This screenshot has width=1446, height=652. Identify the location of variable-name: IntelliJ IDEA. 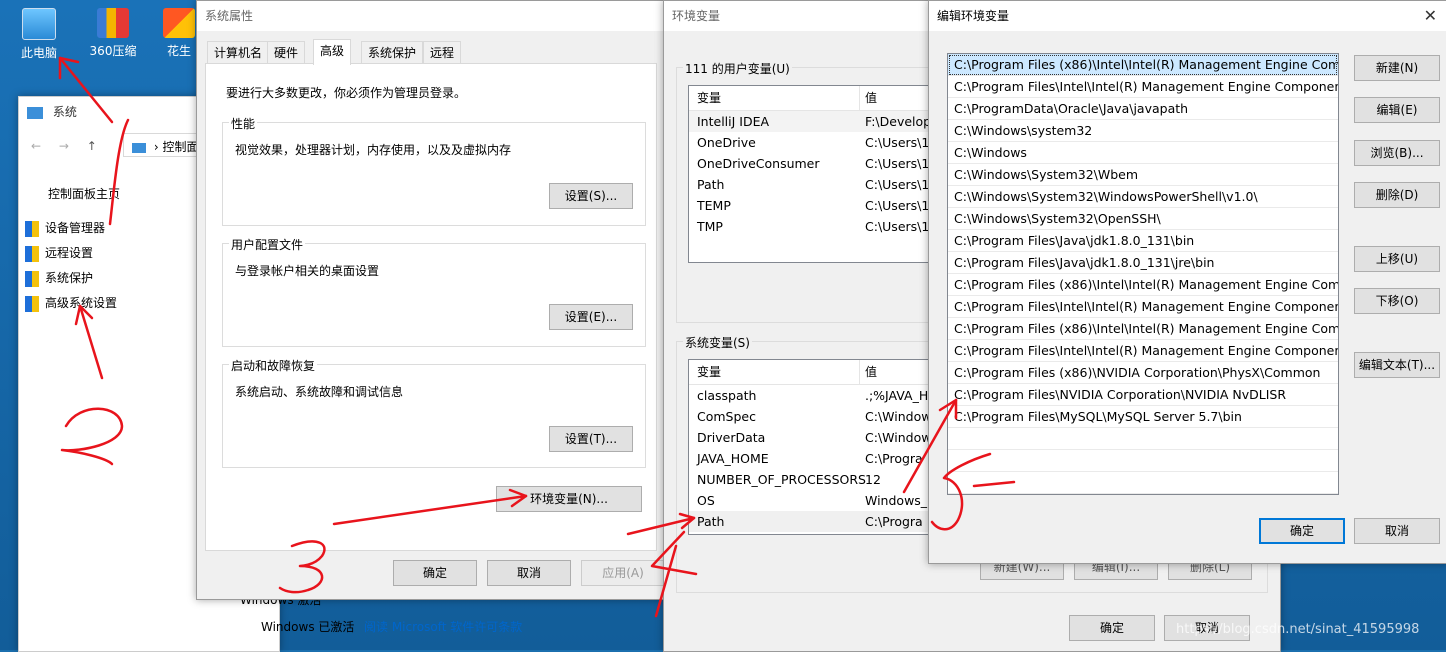
(733, 121).